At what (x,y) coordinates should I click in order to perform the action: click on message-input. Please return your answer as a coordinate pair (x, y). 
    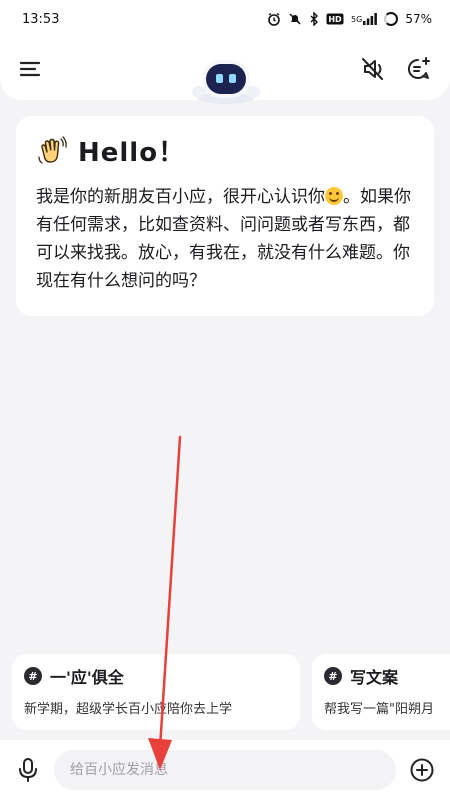
    Looking at the image, I should click on (225, 770).